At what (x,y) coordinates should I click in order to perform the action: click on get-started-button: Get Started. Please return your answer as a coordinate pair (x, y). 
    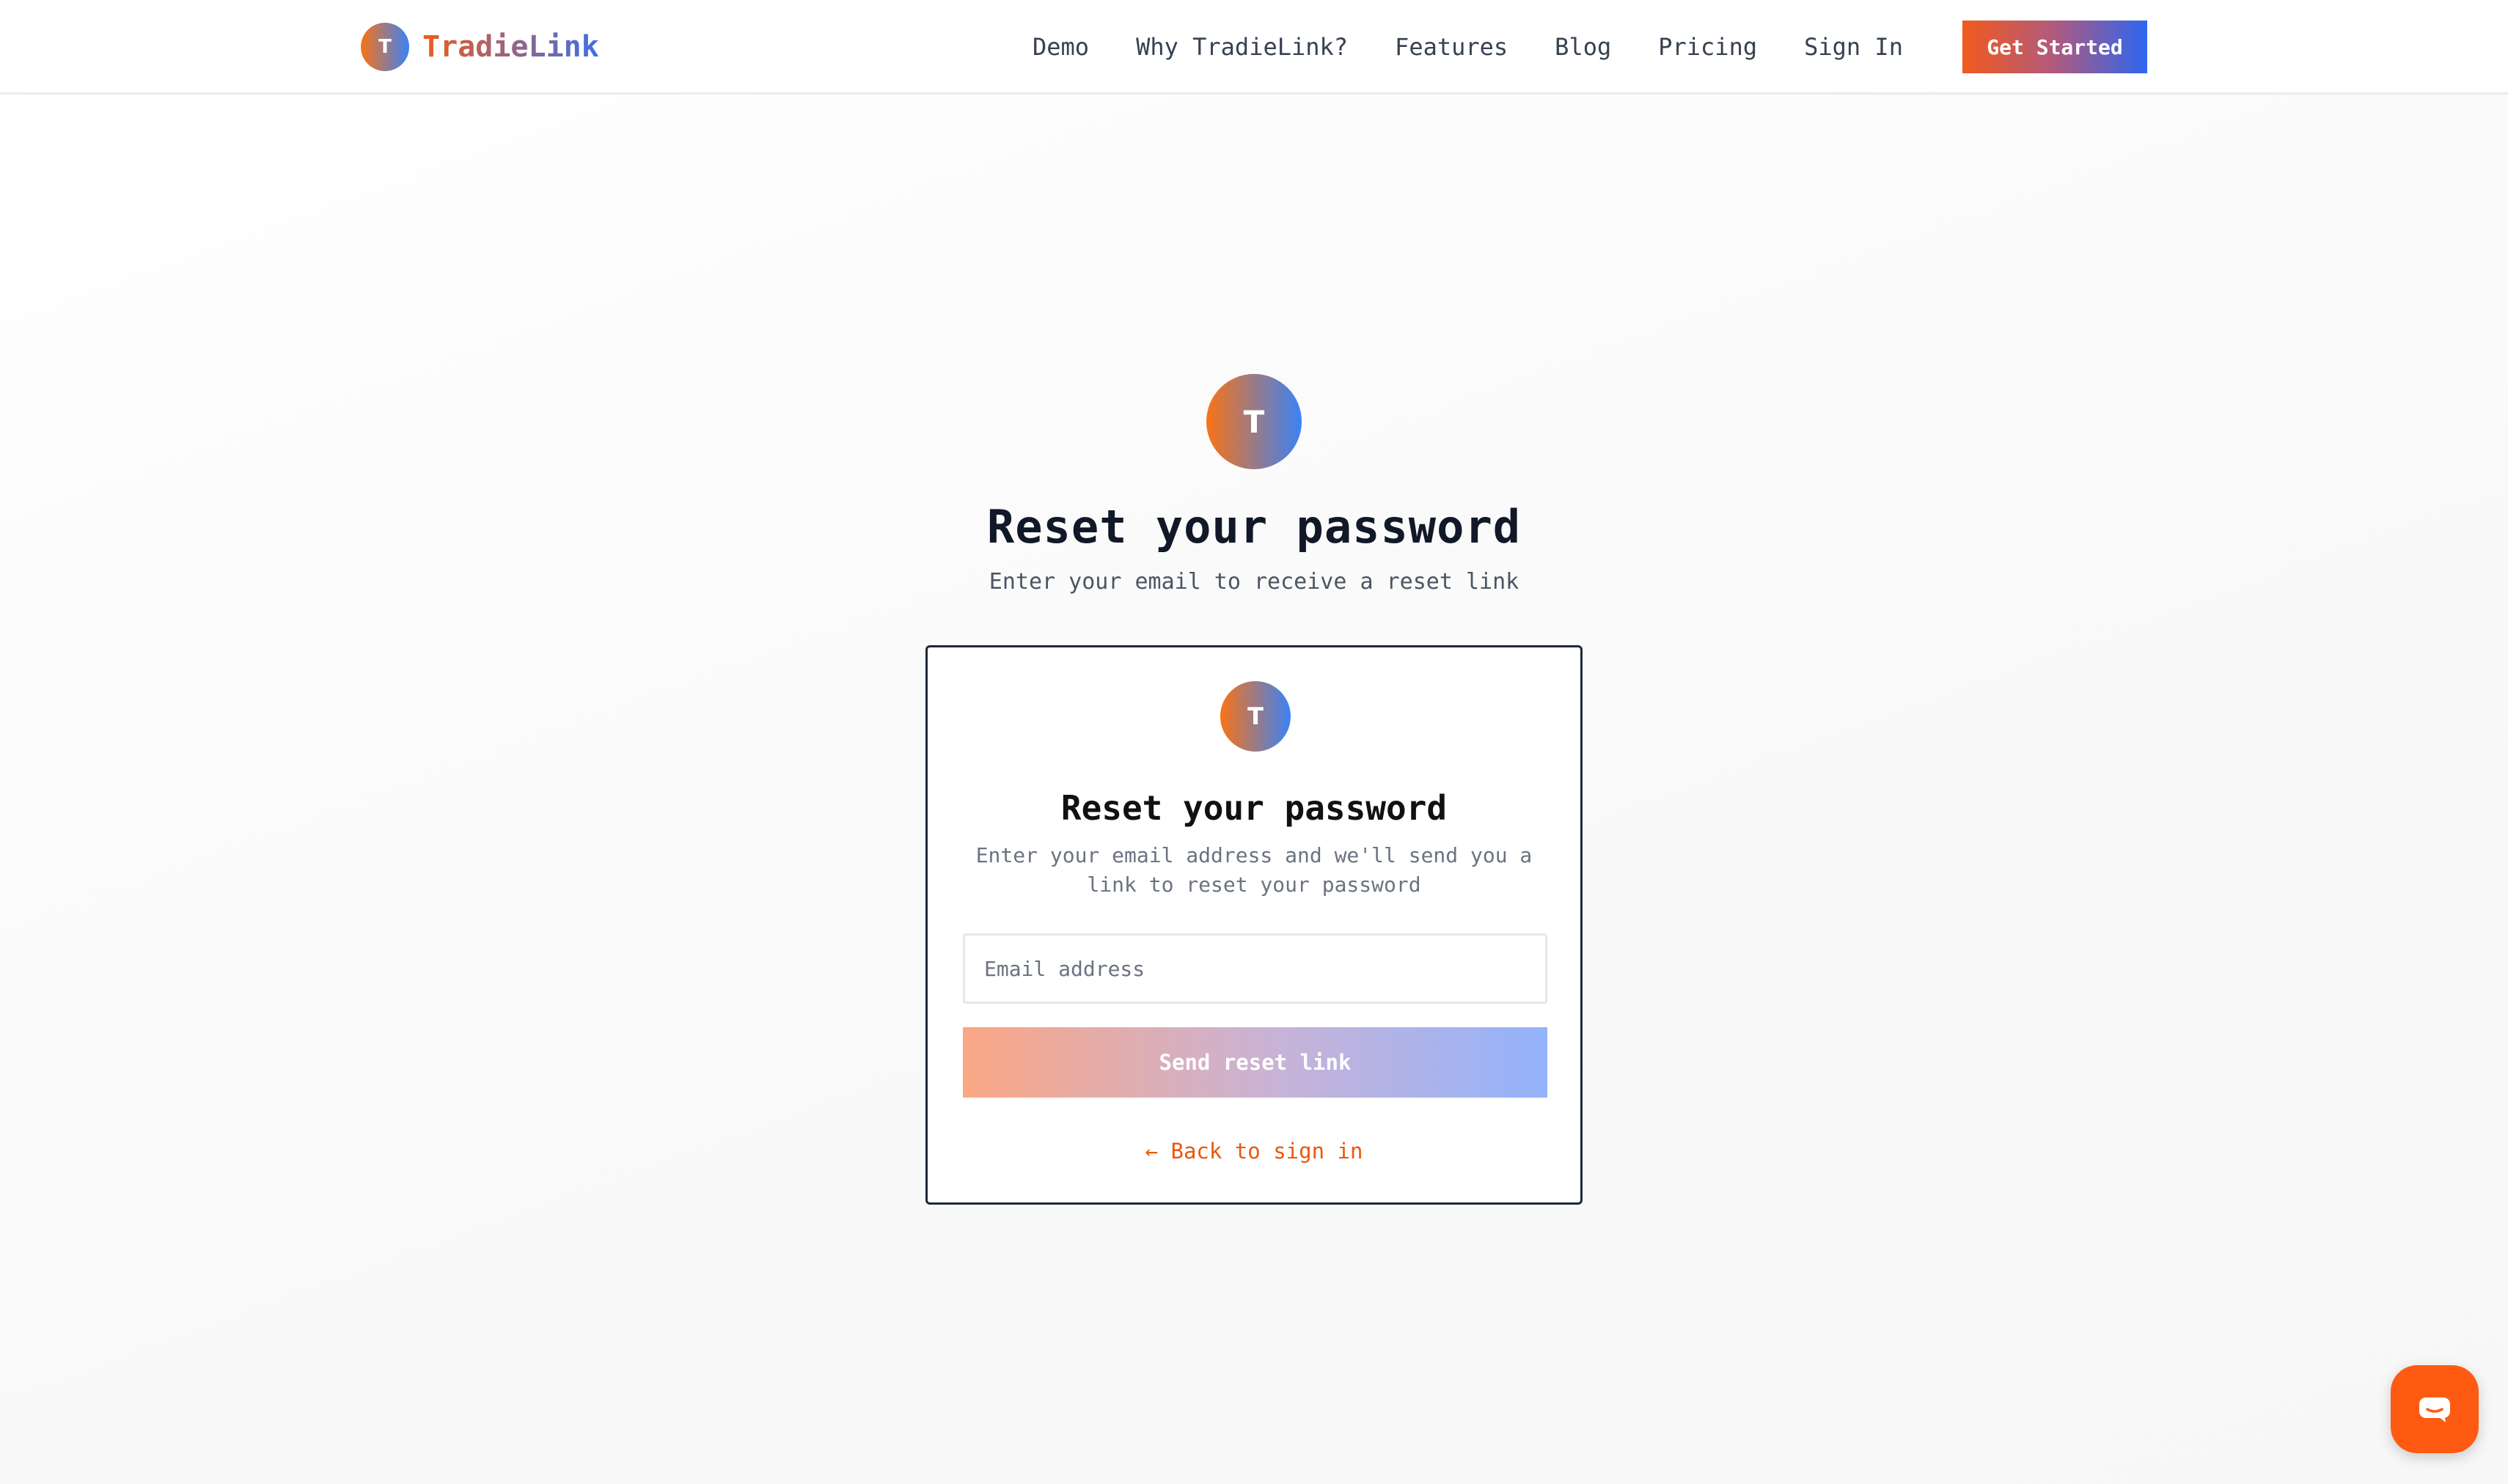
    Looking at the image, I should click on (2054, 47).